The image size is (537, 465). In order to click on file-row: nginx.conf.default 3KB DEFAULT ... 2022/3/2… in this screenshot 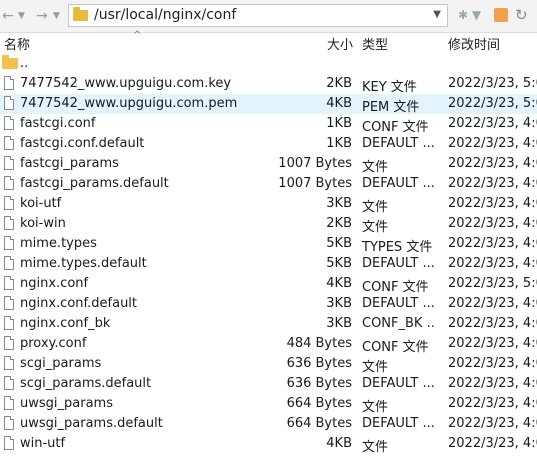, I will do `click(268, 304)`.